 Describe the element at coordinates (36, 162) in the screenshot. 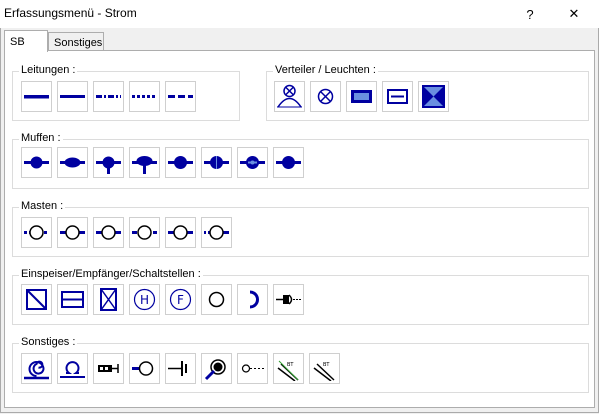

I see `joint-round-icon` at that location.